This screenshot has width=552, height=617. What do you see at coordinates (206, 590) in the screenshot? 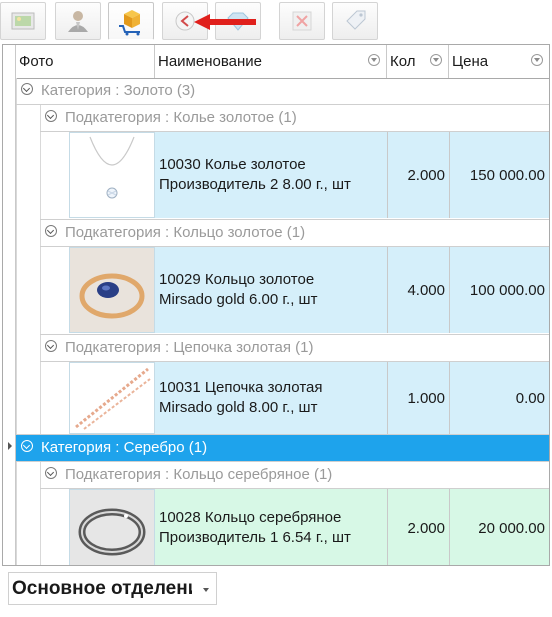
I see `chevron-down-icon` at bounding box center [206, 590].